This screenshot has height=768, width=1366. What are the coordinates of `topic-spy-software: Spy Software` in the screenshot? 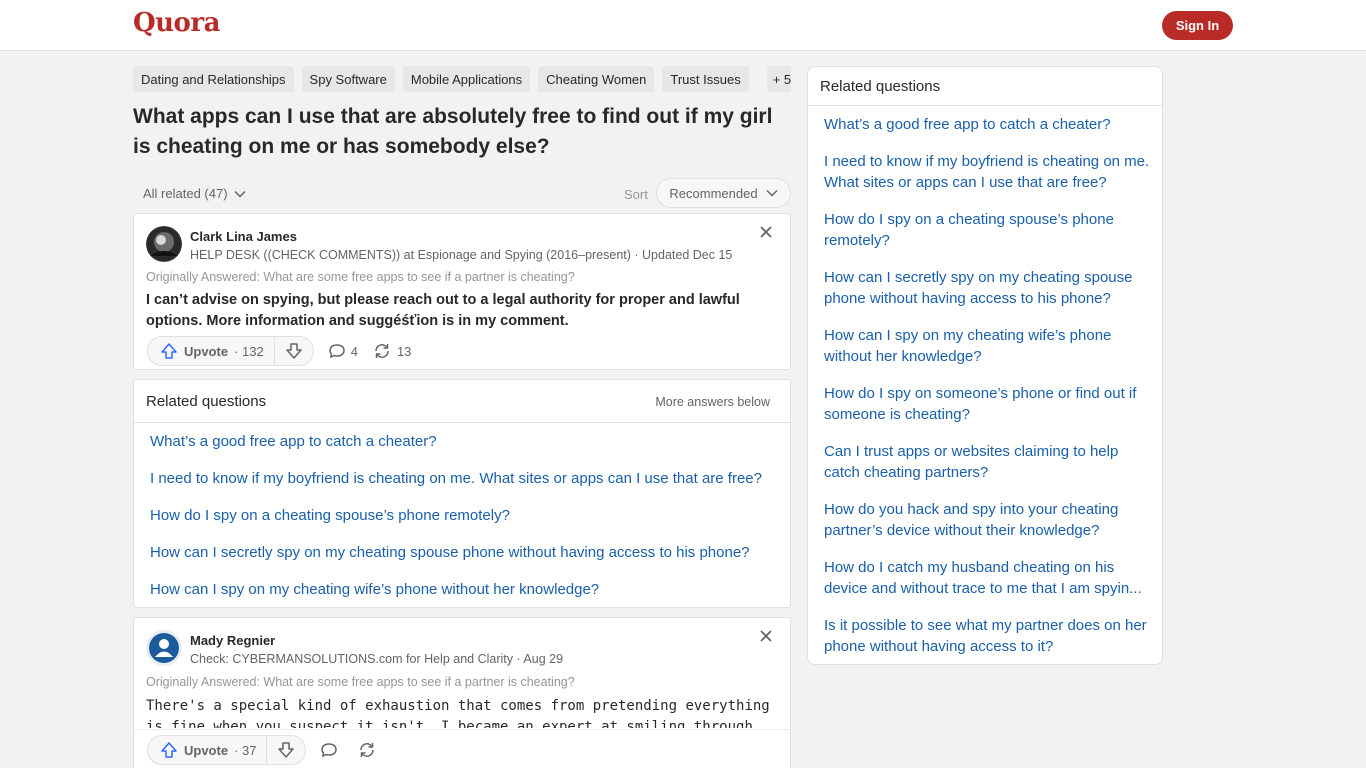 It's located at (348, 79).